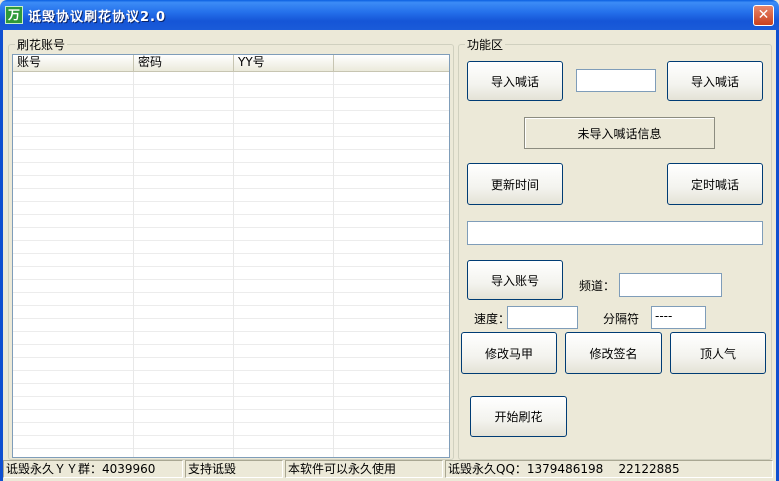 The height and width of the screenshot is (481, 779). I want to click on speed-input, so click(542, 317).